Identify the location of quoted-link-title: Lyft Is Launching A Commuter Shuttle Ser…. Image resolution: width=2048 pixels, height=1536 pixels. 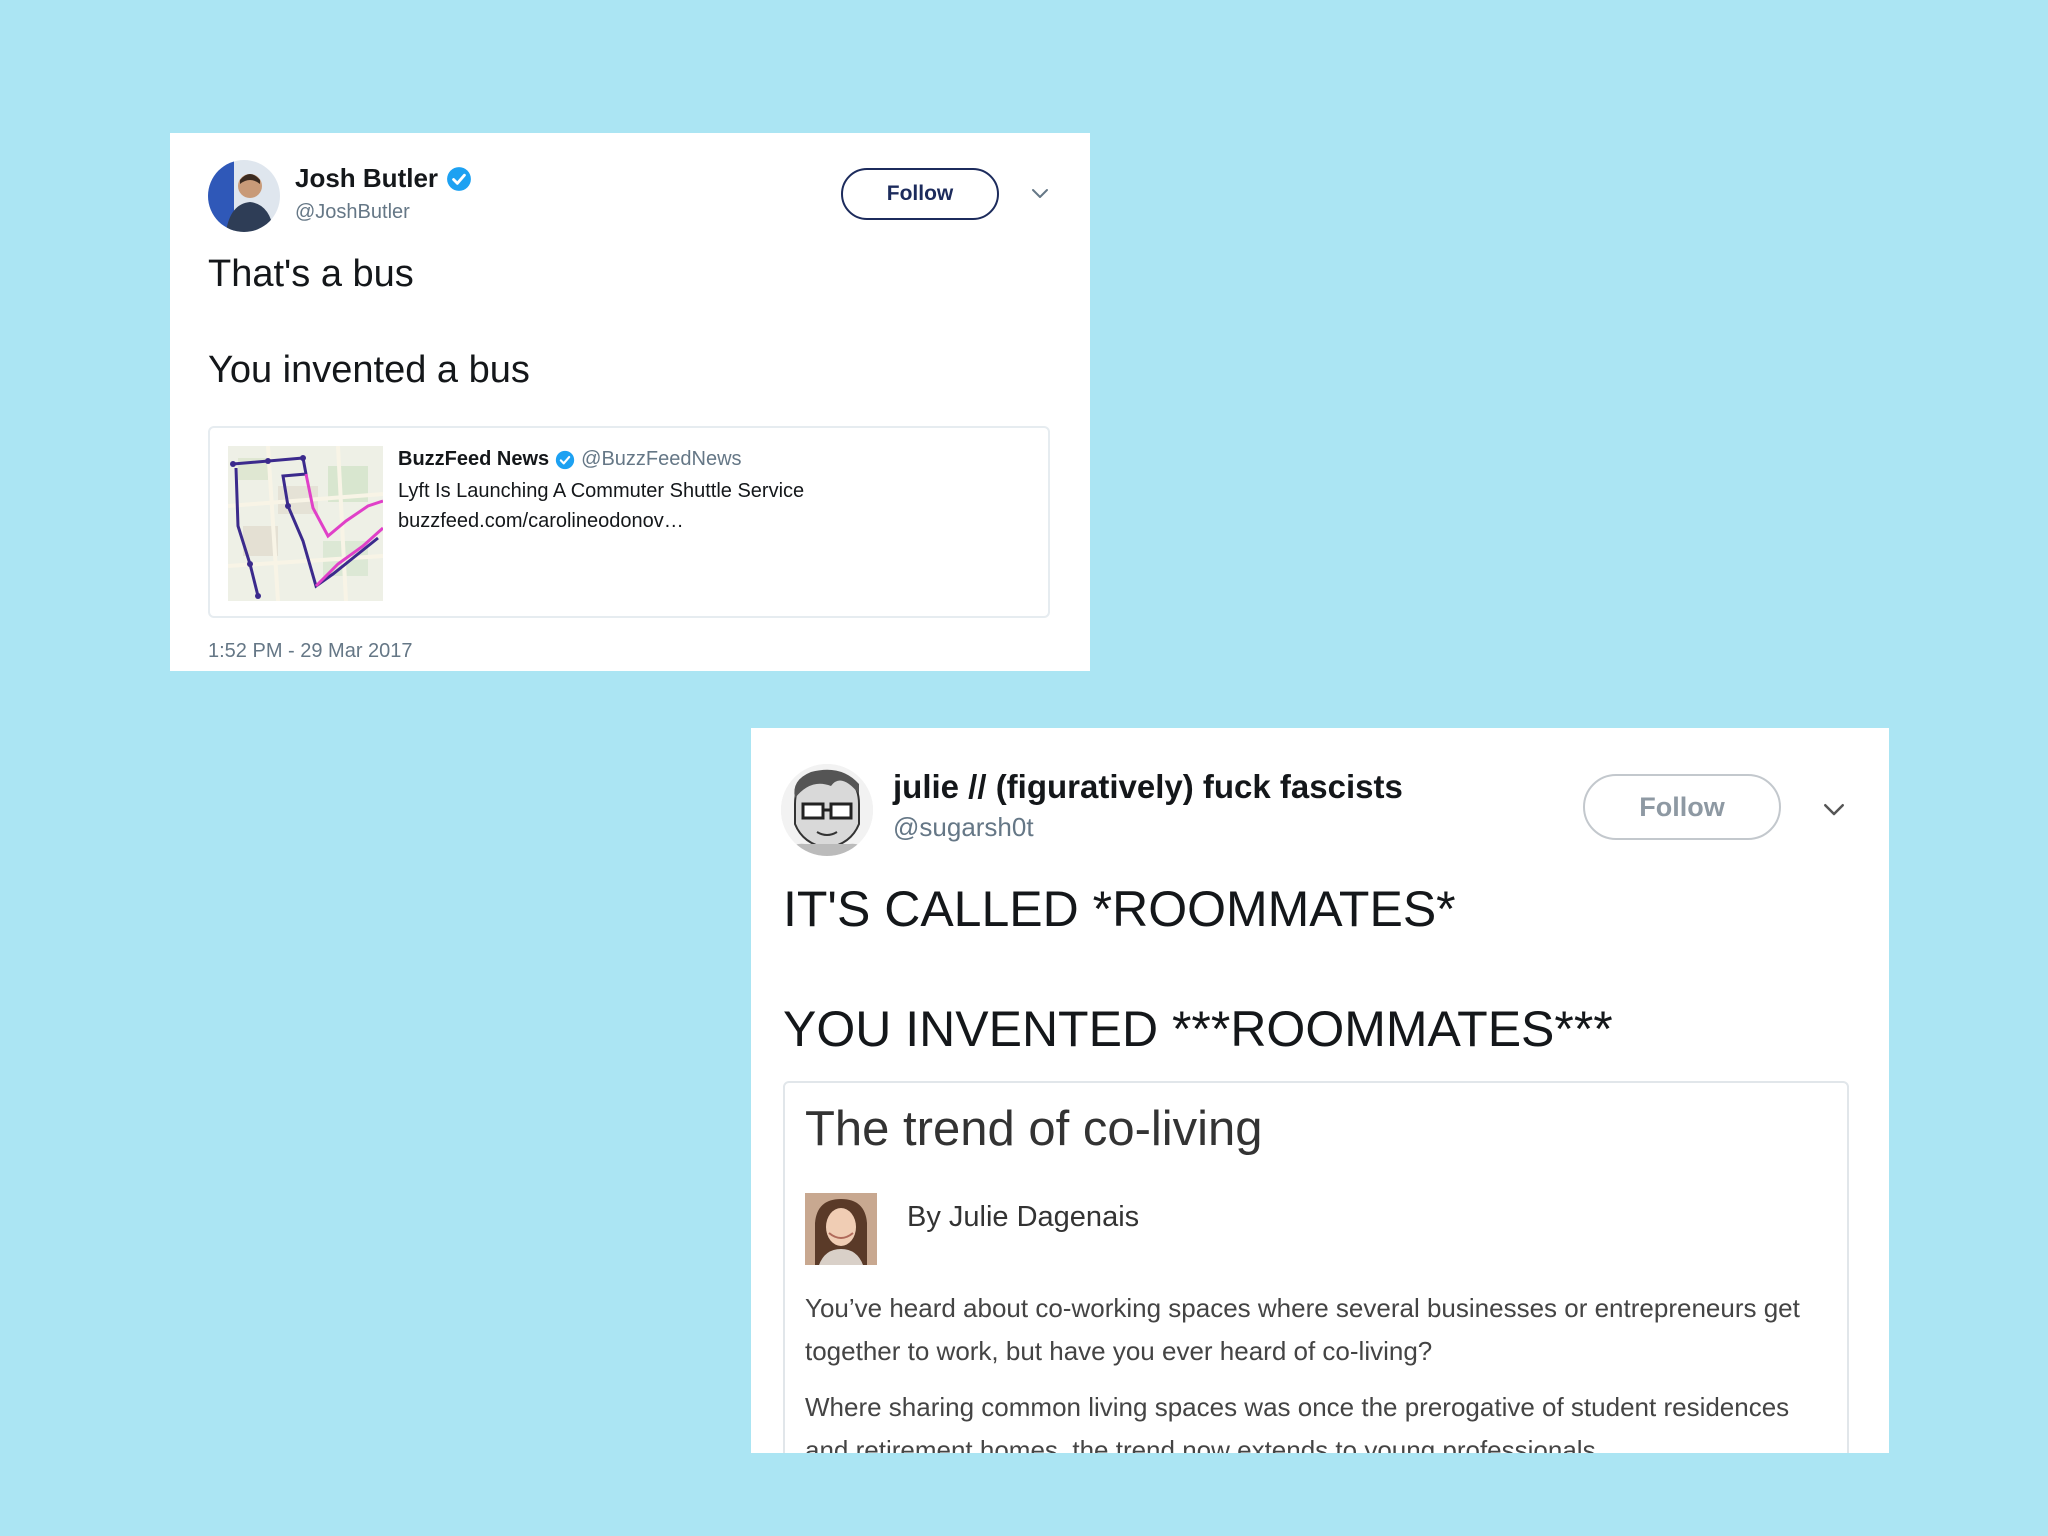
(601, 491).